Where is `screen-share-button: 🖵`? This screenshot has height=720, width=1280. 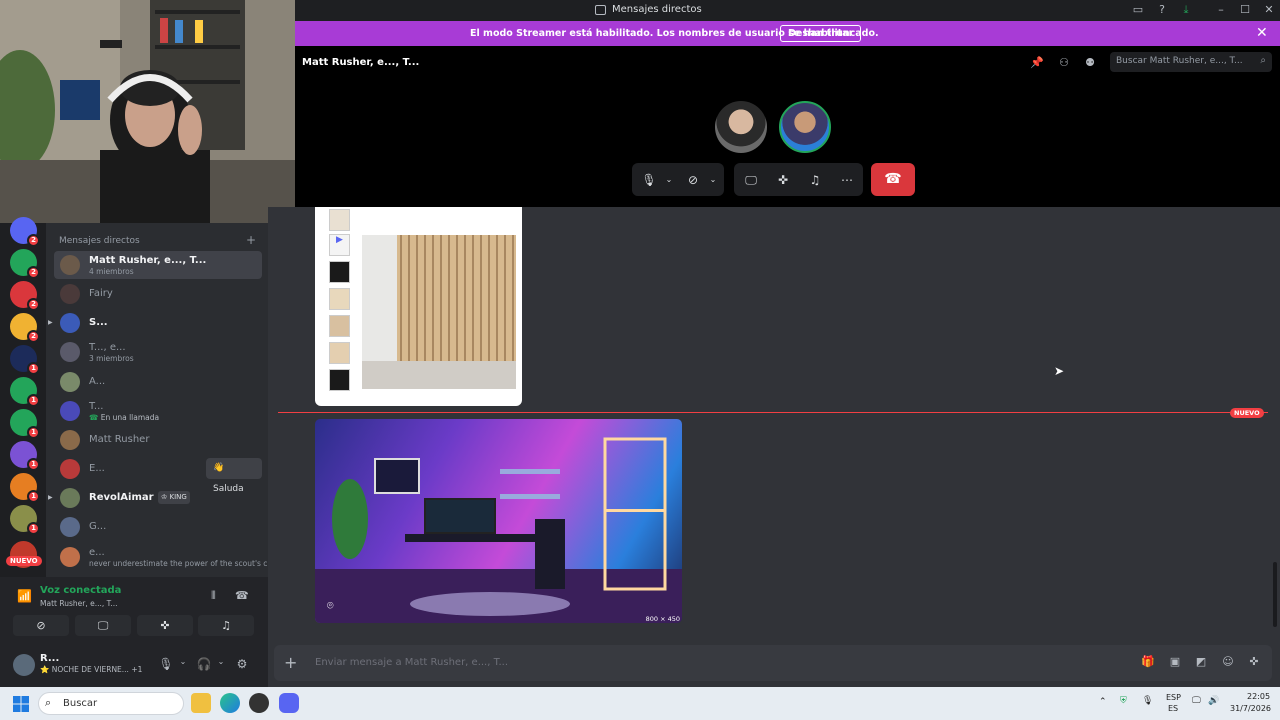
screen-share-button: 🖵 is located at coordinates (103, 625).